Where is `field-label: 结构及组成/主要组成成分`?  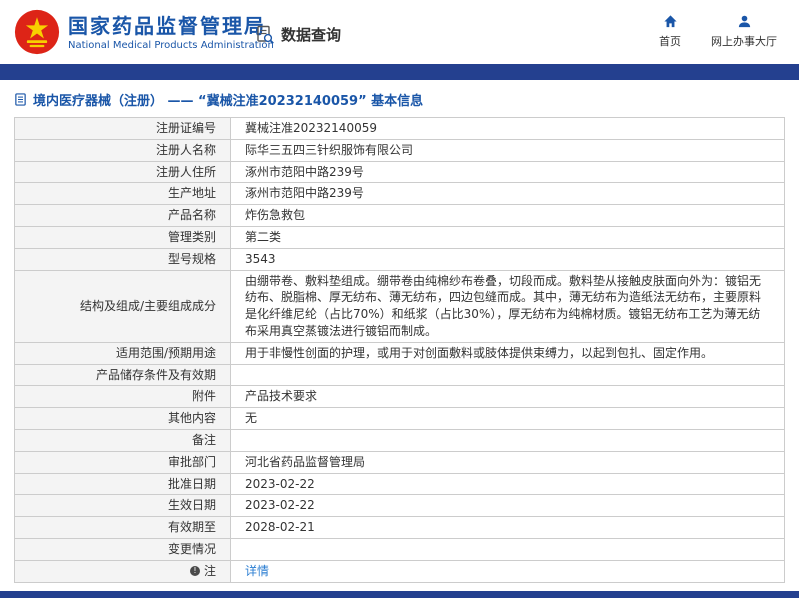
field-label: 结构及组成/主要组成成分 is located at coordinates (122, 306).